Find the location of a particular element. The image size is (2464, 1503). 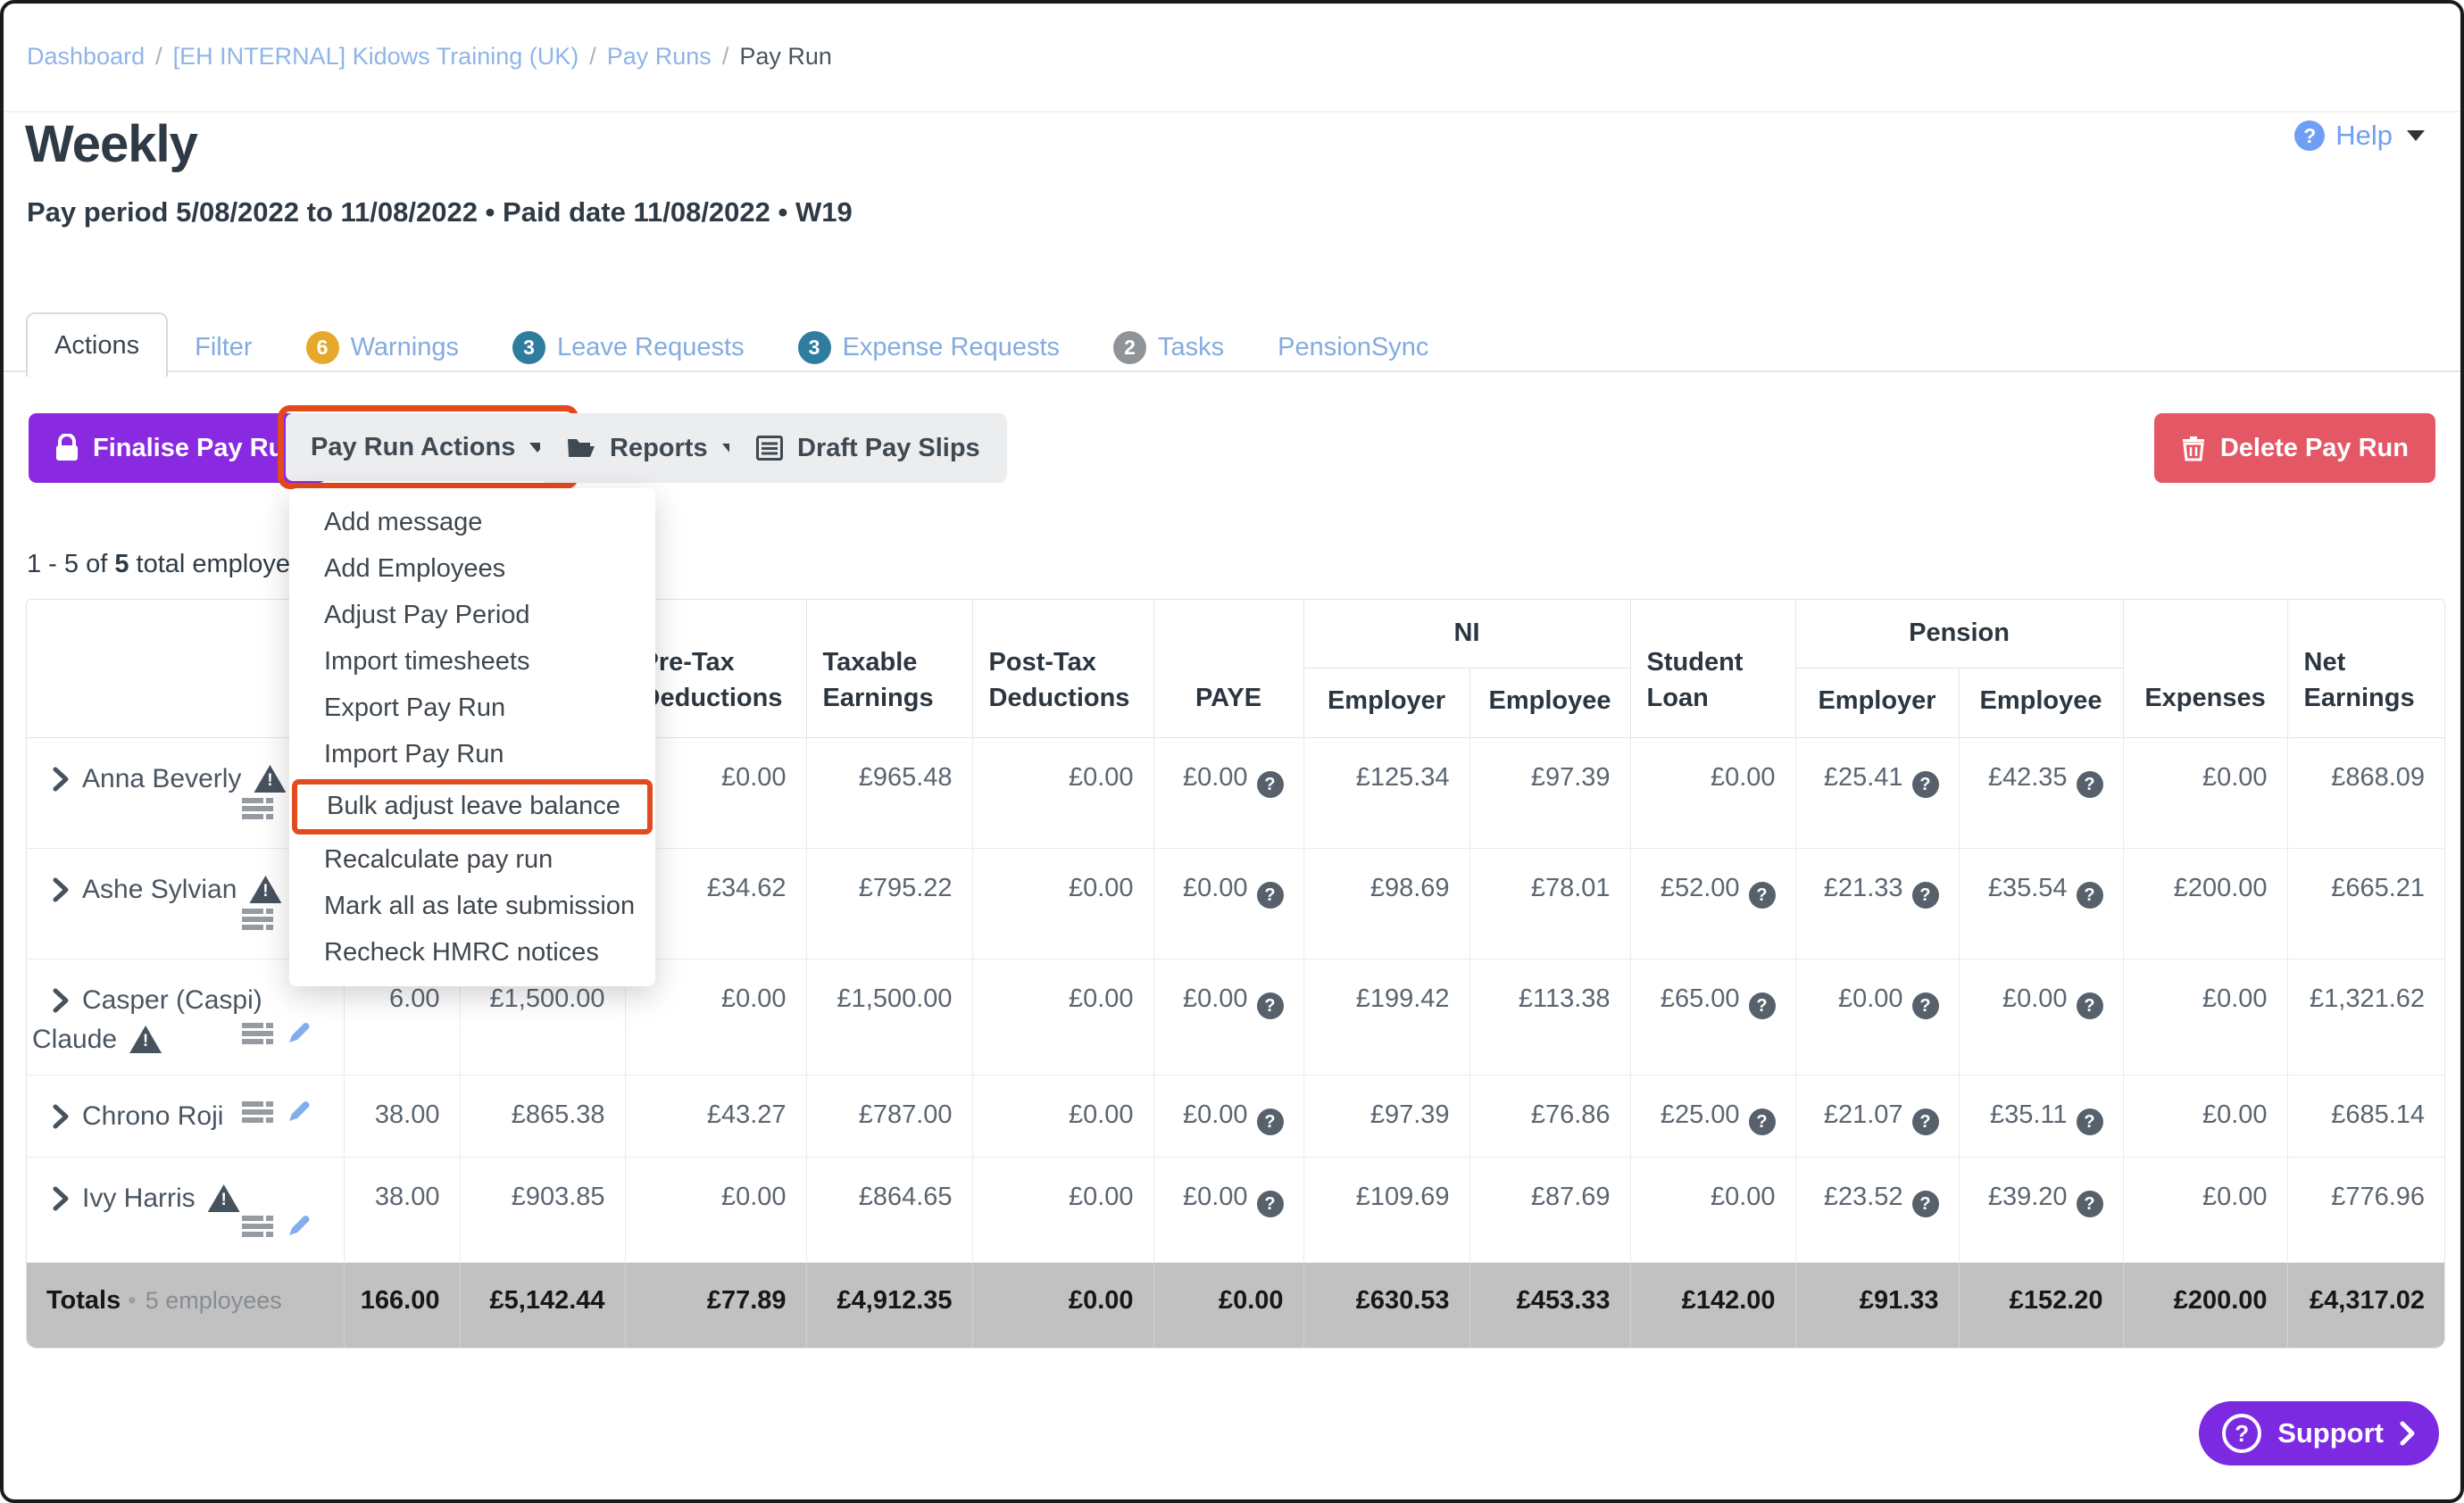

student-loan-cell: £25.00 is located at coordinates (1712, 1116).